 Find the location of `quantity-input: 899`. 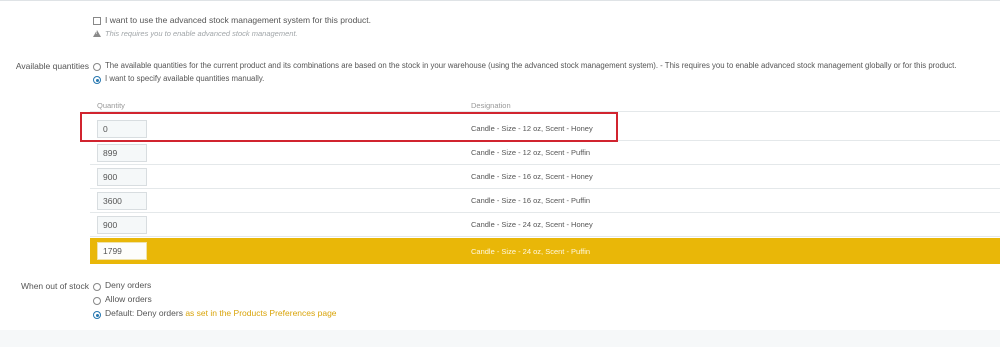

quantity-input: 899 is located at coordinates (122, 153).